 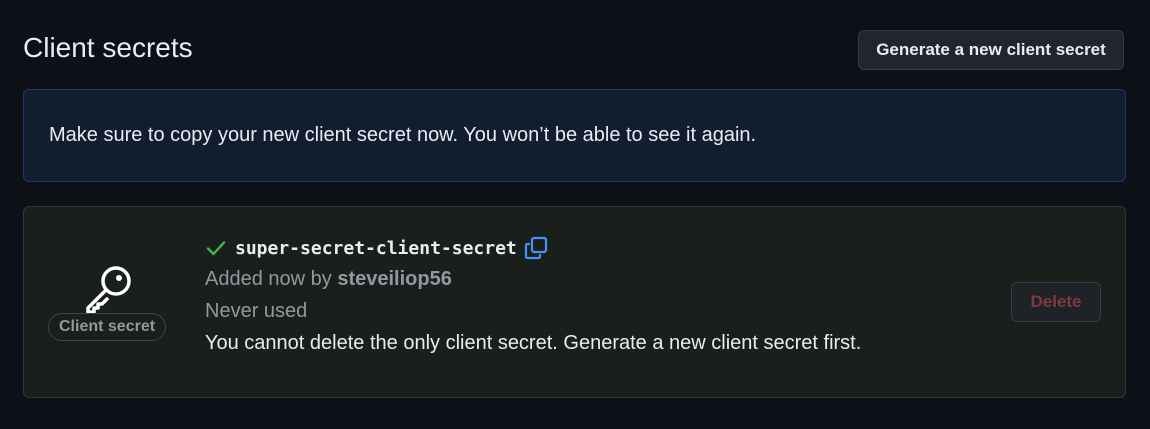 I want to click on added-info: Added now by steveiliop56, so click(x=533, y=279).